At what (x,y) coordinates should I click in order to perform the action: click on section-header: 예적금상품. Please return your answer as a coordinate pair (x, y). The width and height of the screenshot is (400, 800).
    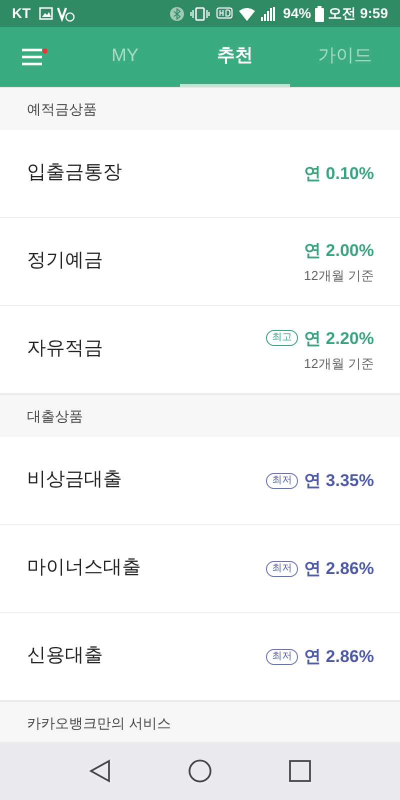
    Looking at the image, I should click on (62, 109).